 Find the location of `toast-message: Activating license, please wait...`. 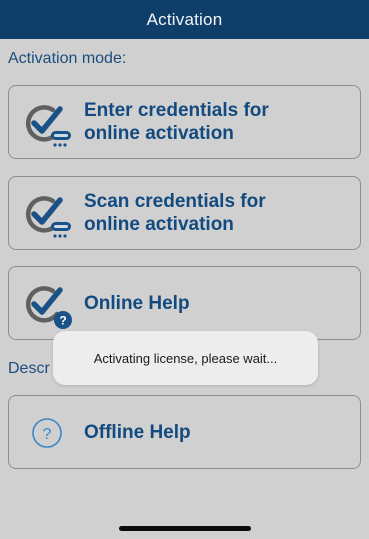

toast-message: Activating license, please wait... is located at coordinates (185, 358).